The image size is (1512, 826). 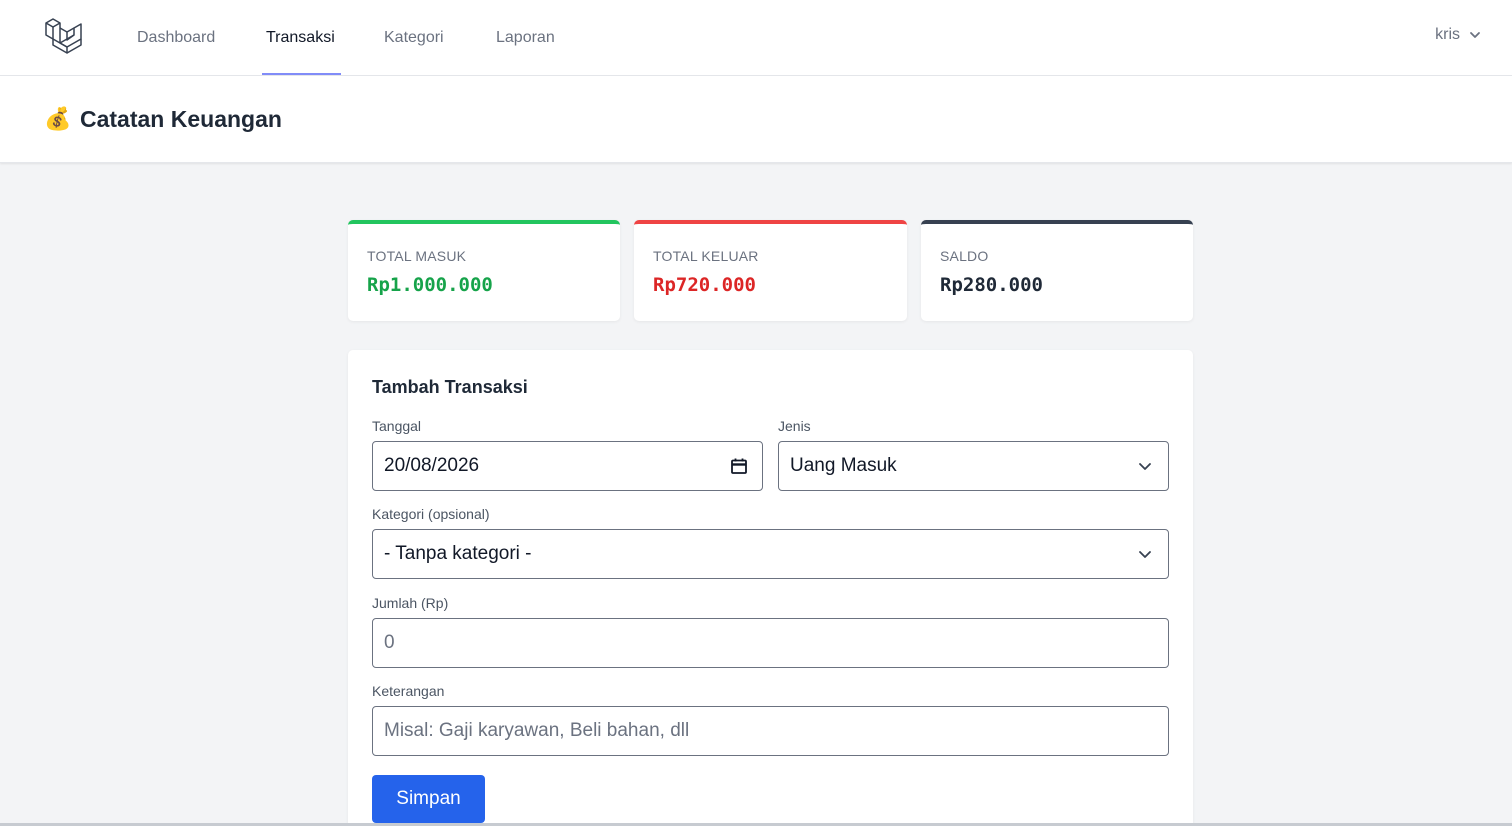 I want to click on summary-card-total-masuk: TOTAL MASUK Rp1.000.000, so click(x=484, y=270).